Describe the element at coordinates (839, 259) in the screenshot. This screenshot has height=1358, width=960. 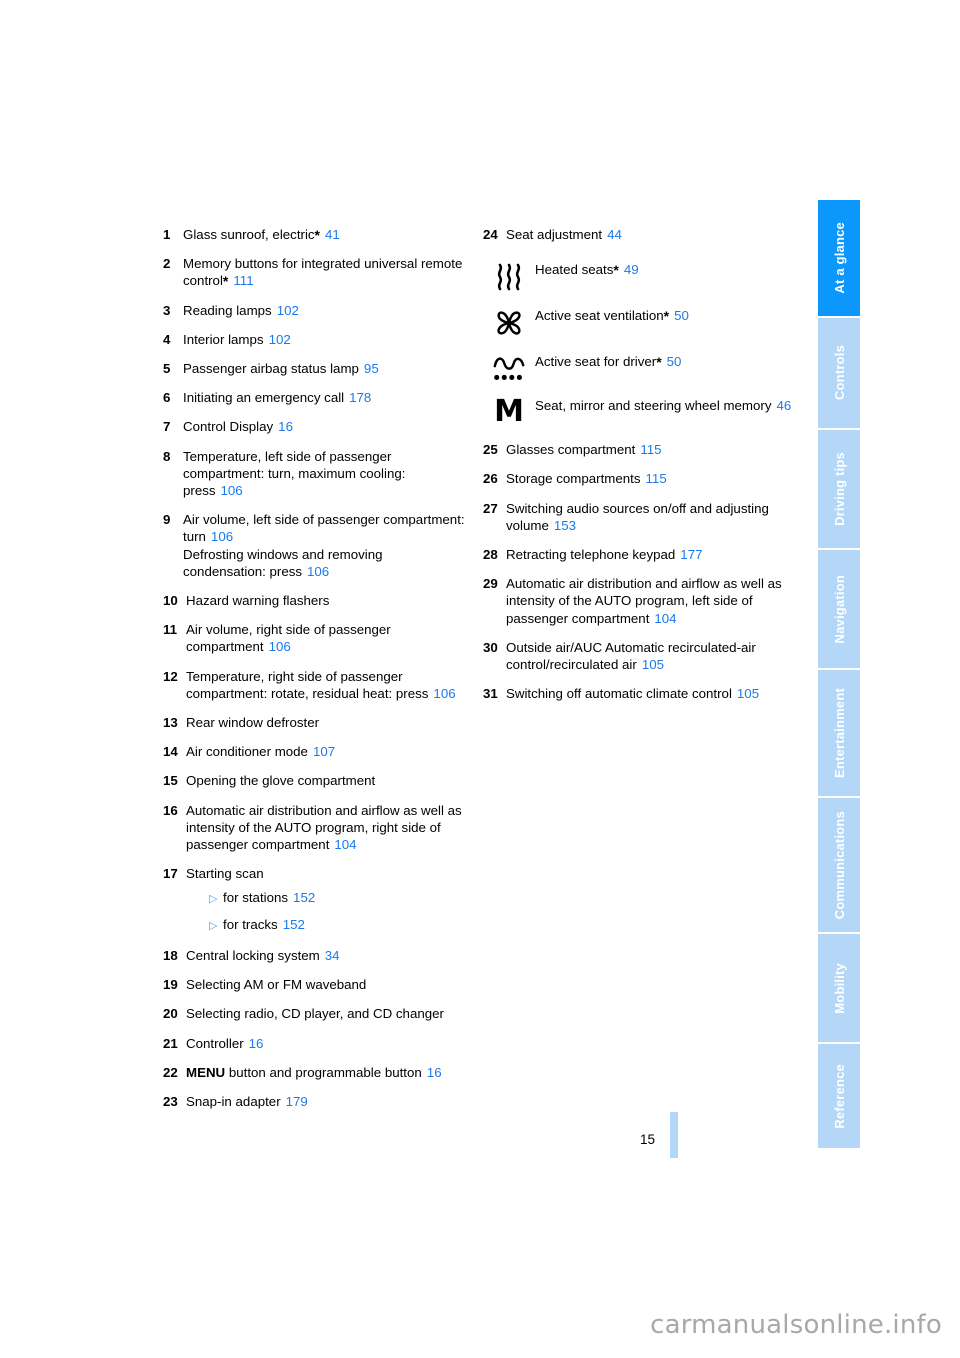
I see `sidebar-tab-at-a-glance: At a glance` at that location.